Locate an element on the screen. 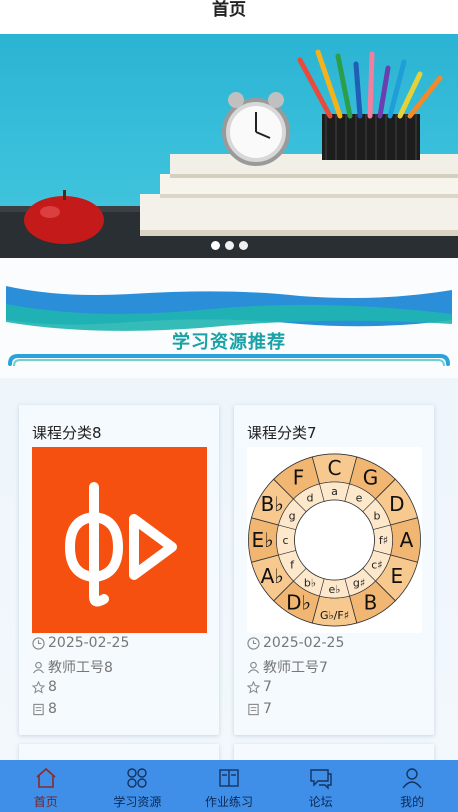  card-teacher: 教师工号8 is located at coordinates (72, 667).